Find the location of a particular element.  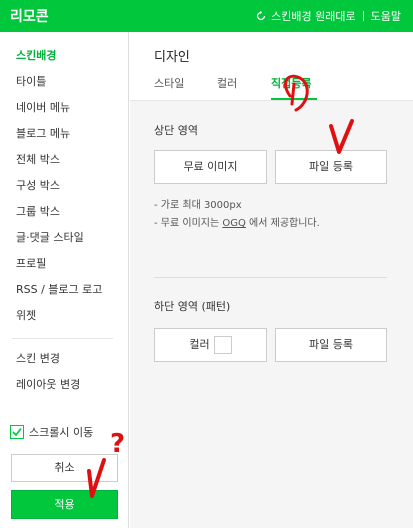

app-title: 리모콘 is located at coordinates (29, 17).